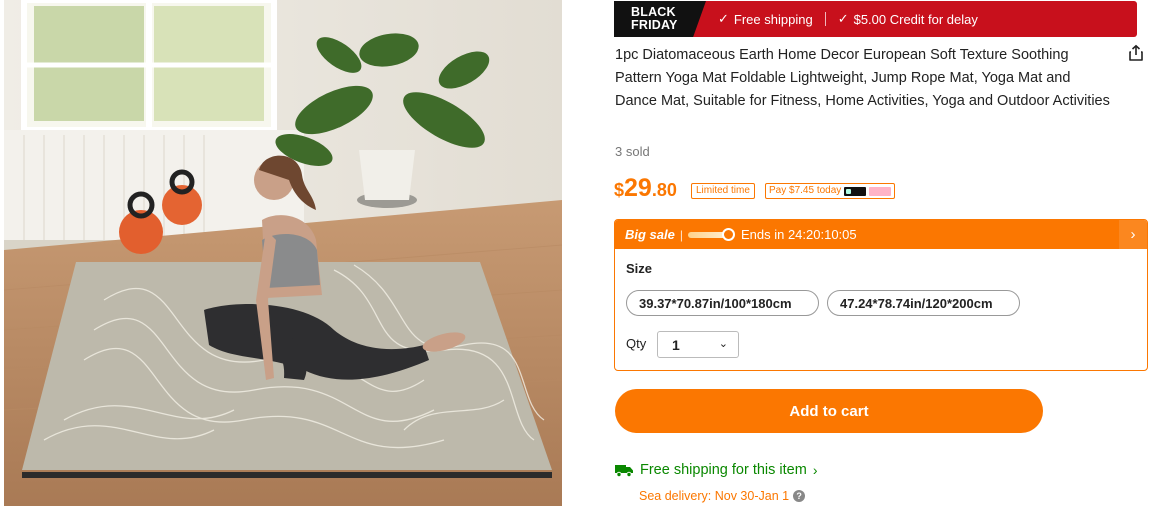  I want to click on pay-today-text: Pay $7.45 today, so click(805, 190).